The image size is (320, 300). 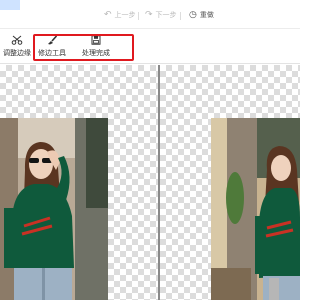 What do you see at coordinates (108, 15) in the screenshot?
I see `undo-icon: ↶` at bounding box center [108, 15].